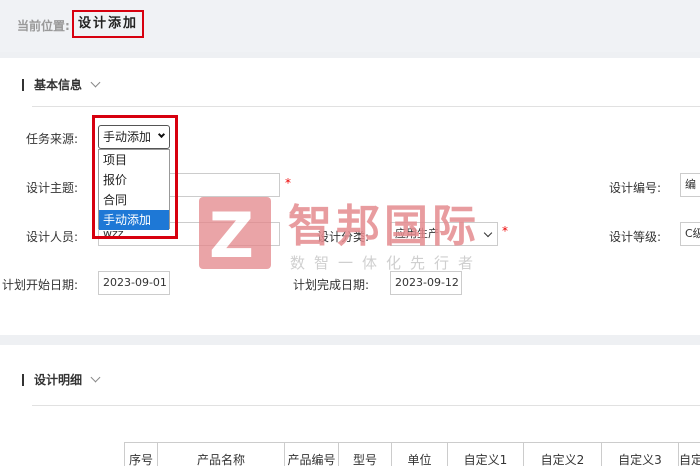 Image resolution: width=700 pixels, height=466 pixels. I want to click on source-dropdown: 项目 报价 合同 手动添加, so click(134, 189).